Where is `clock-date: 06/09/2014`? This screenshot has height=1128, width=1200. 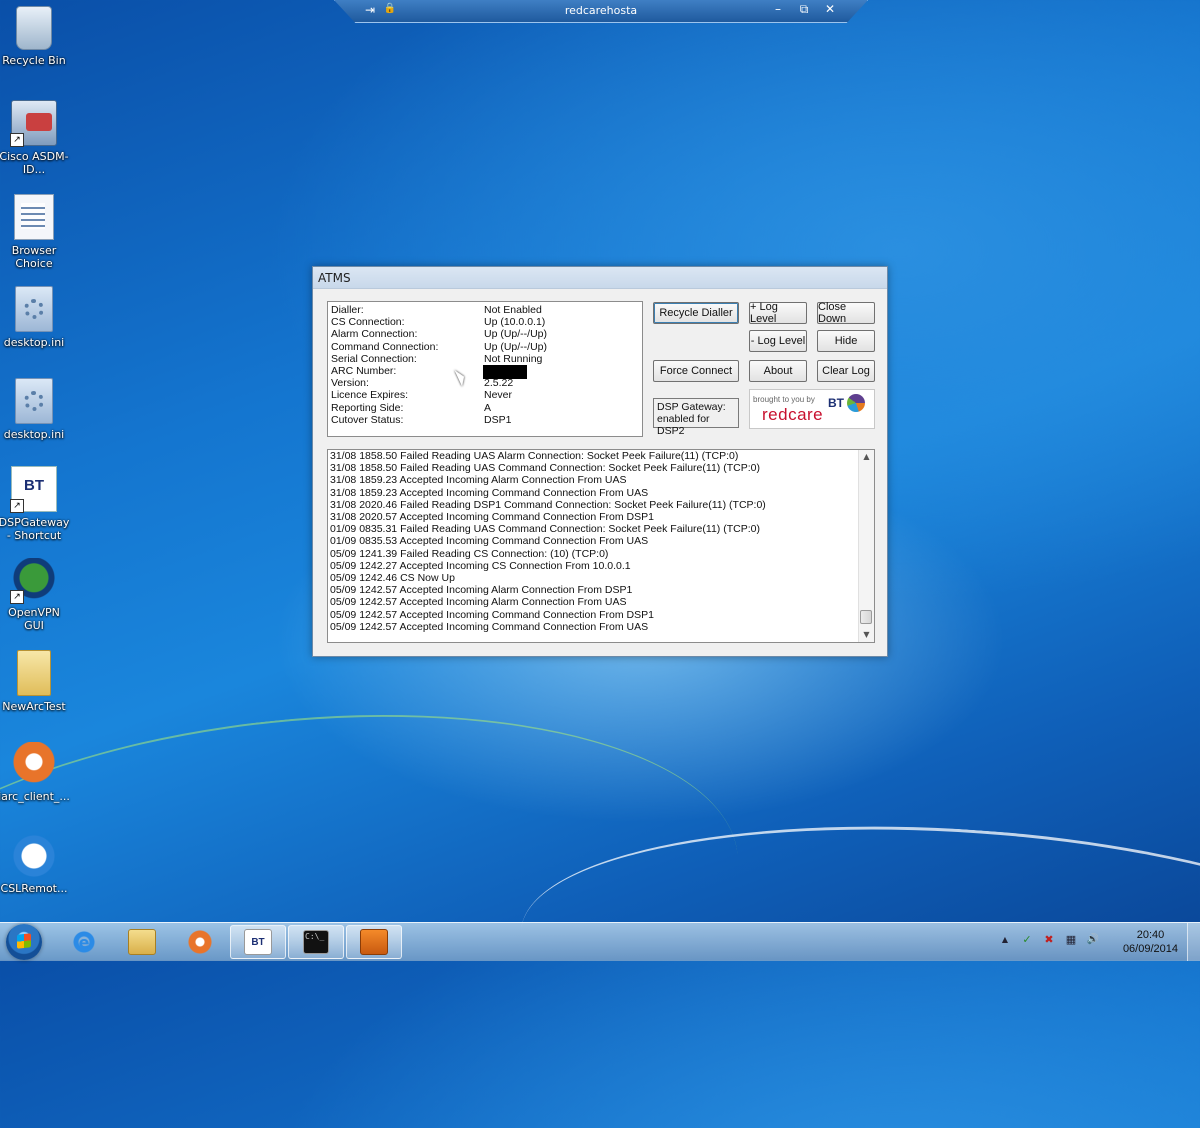 clock-date: 06/09/2014 is located at coordinates (1150, 949).